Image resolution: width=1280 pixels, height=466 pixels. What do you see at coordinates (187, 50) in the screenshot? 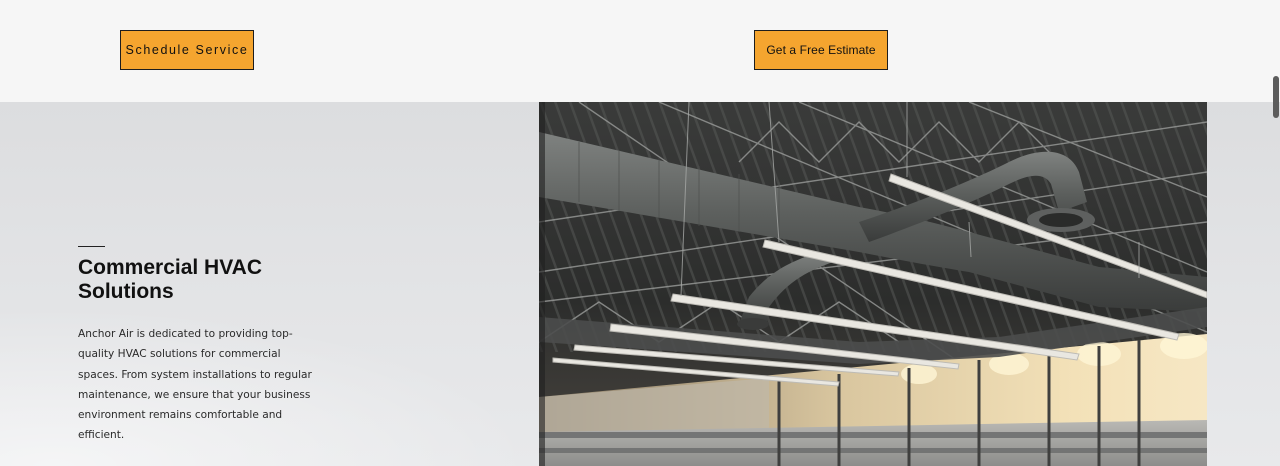
I see `schedule-service-button: Schedule Service` at bounding box center [187, 50].